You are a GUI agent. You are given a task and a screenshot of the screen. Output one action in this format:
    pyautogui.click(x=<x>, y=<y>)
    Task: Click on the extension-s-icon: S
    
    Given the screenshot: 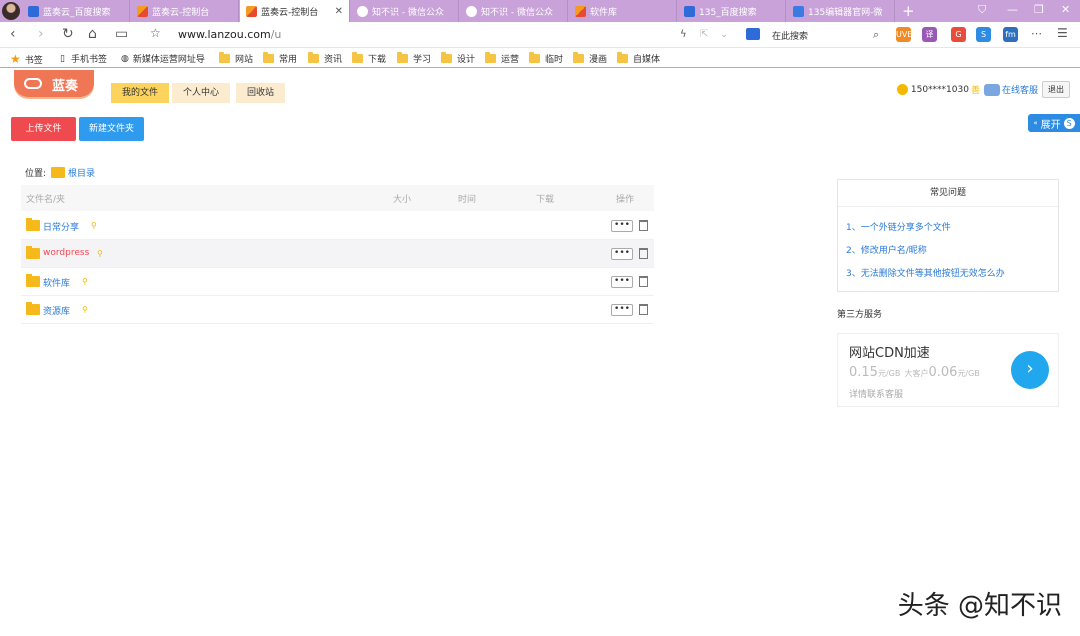 What is the action you would take?
    pyautogui.click(x=983, y=34)
    